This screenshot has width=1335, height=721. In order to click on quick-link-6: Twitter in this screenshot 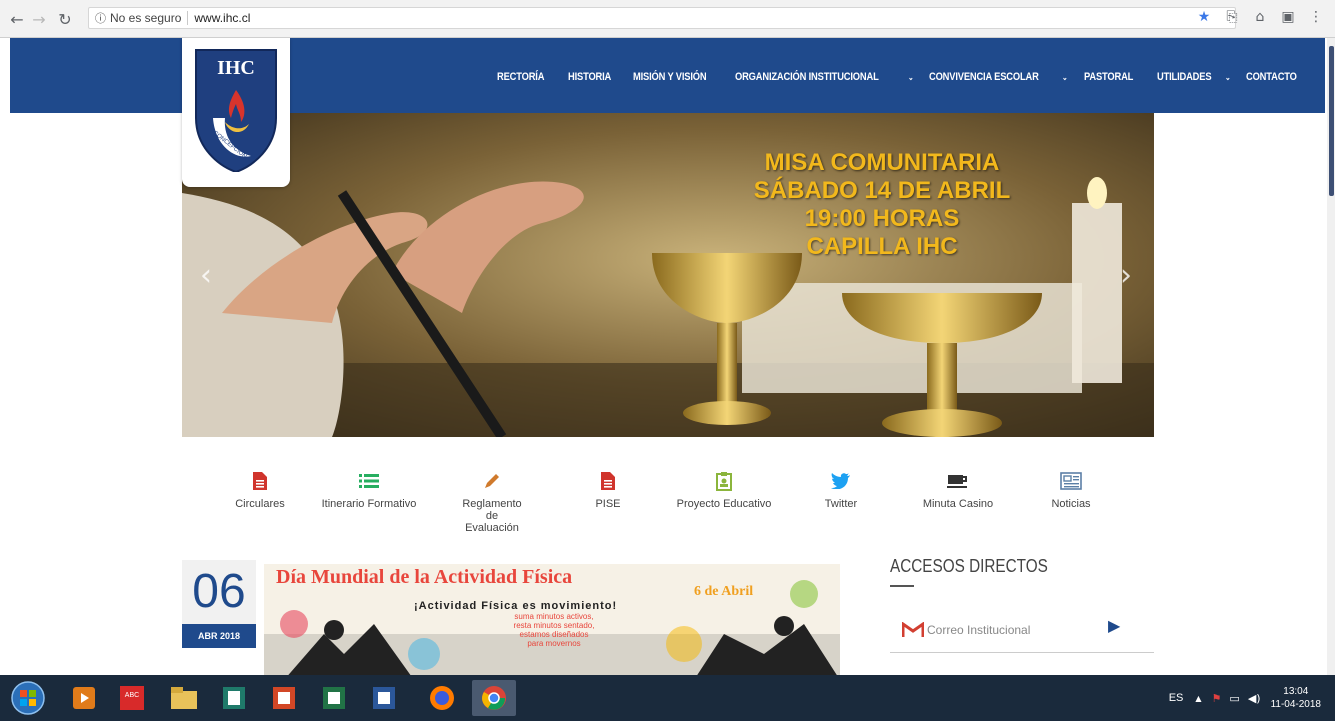, I will do `click(841, 490)`.